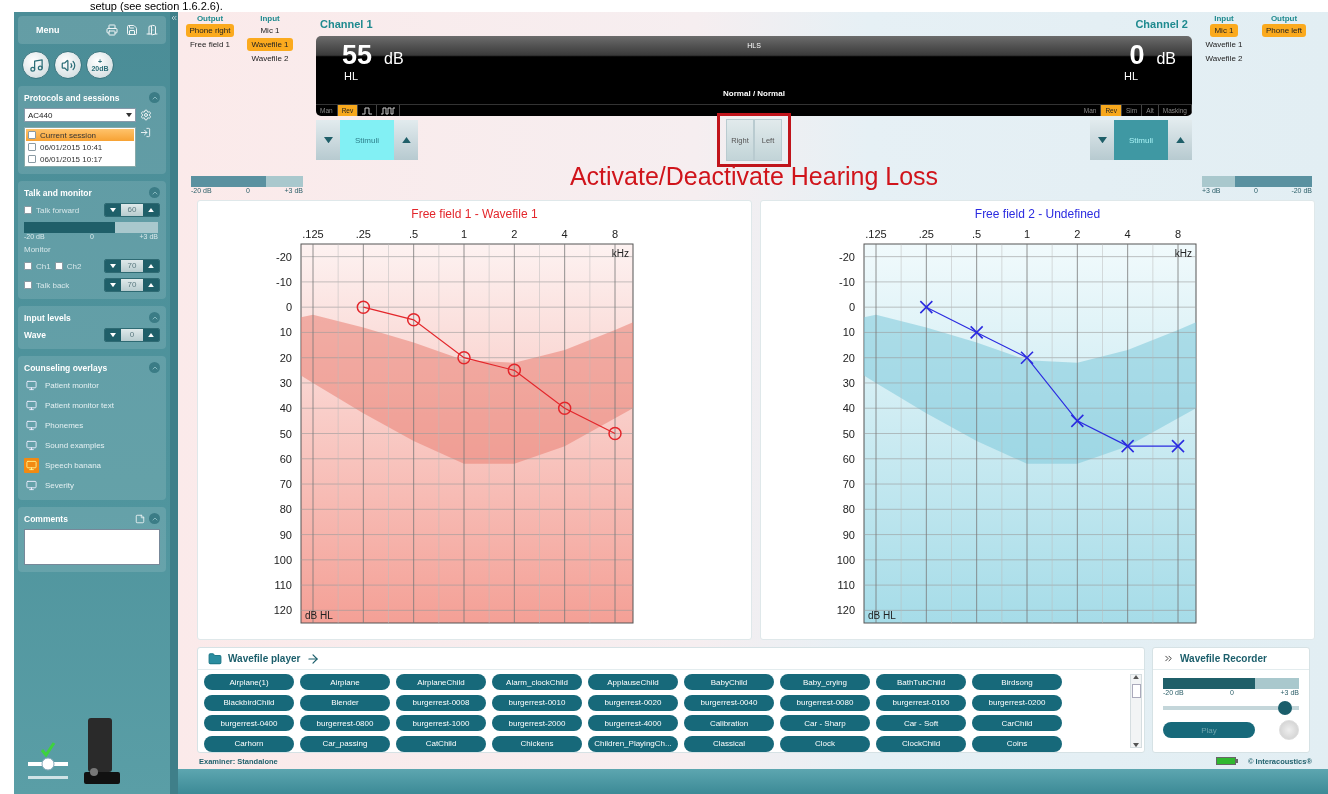  What do you see at coordinates (36, 65) in the screenshot?
I see `music-note-button` at bounding box center [36, 65].